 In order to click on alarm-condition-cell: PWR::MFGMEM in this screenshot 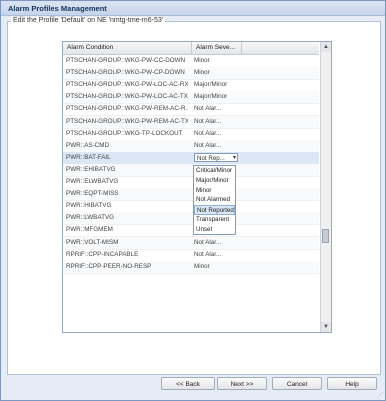, I will do `click(89, 230)`.